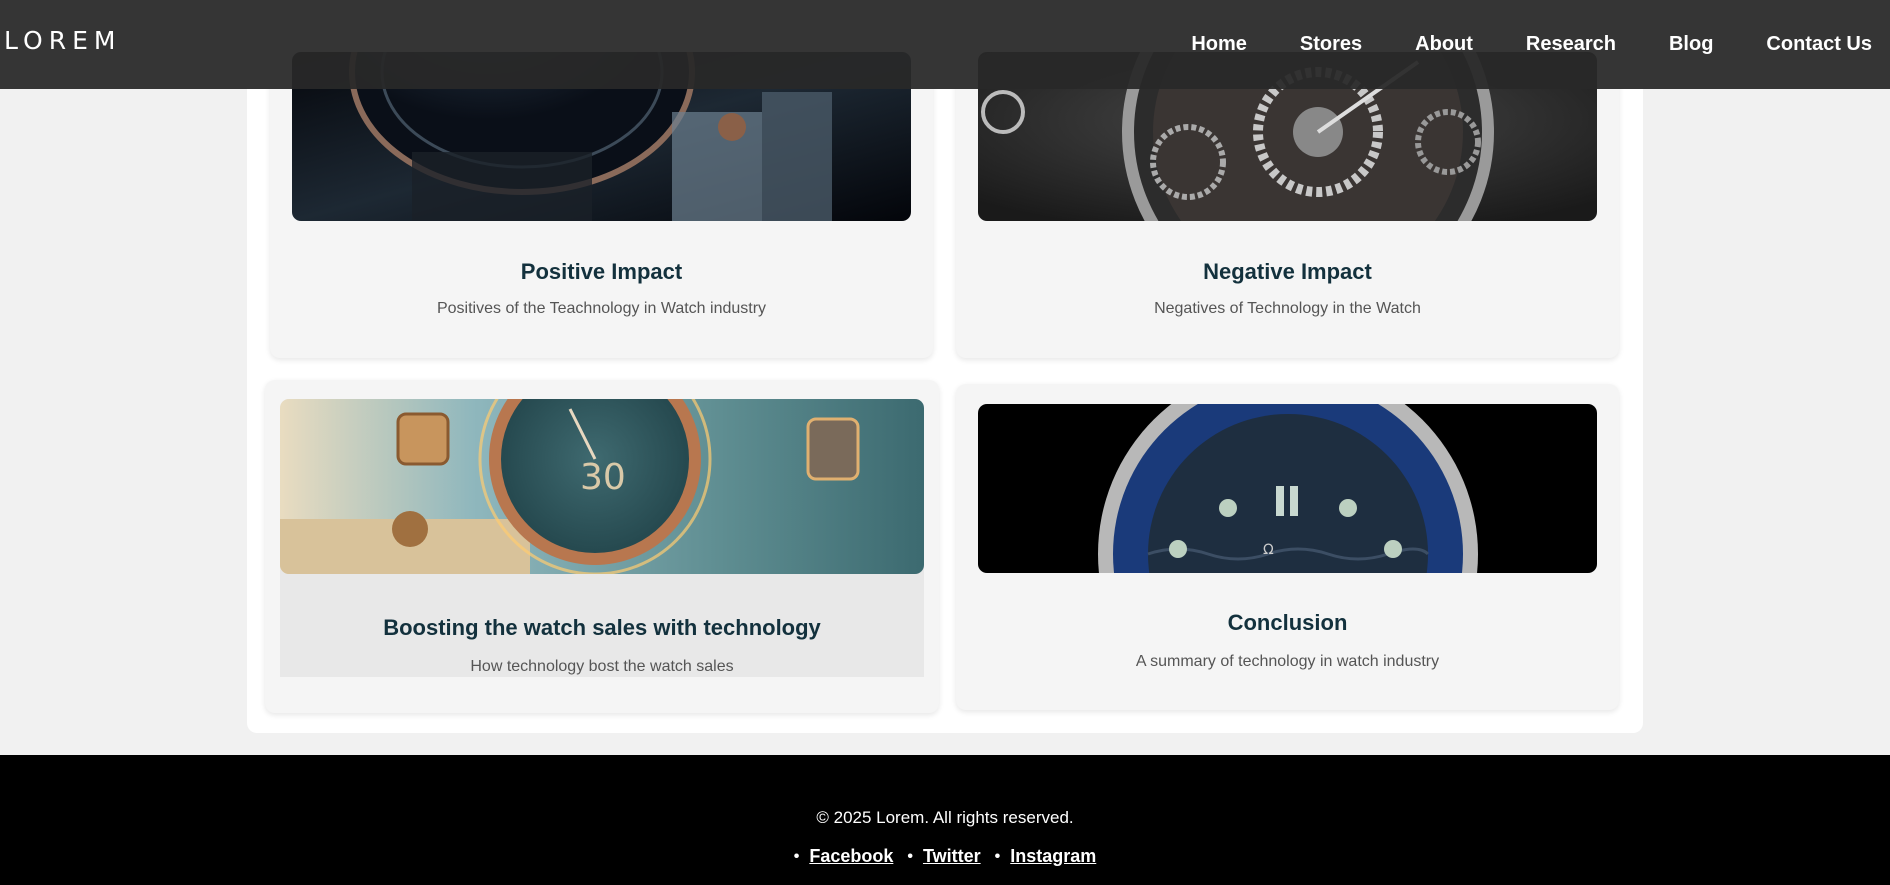  Describe the element at coordinates (62, 40) in the screenshot. I see `logo: LOREM` at that location.